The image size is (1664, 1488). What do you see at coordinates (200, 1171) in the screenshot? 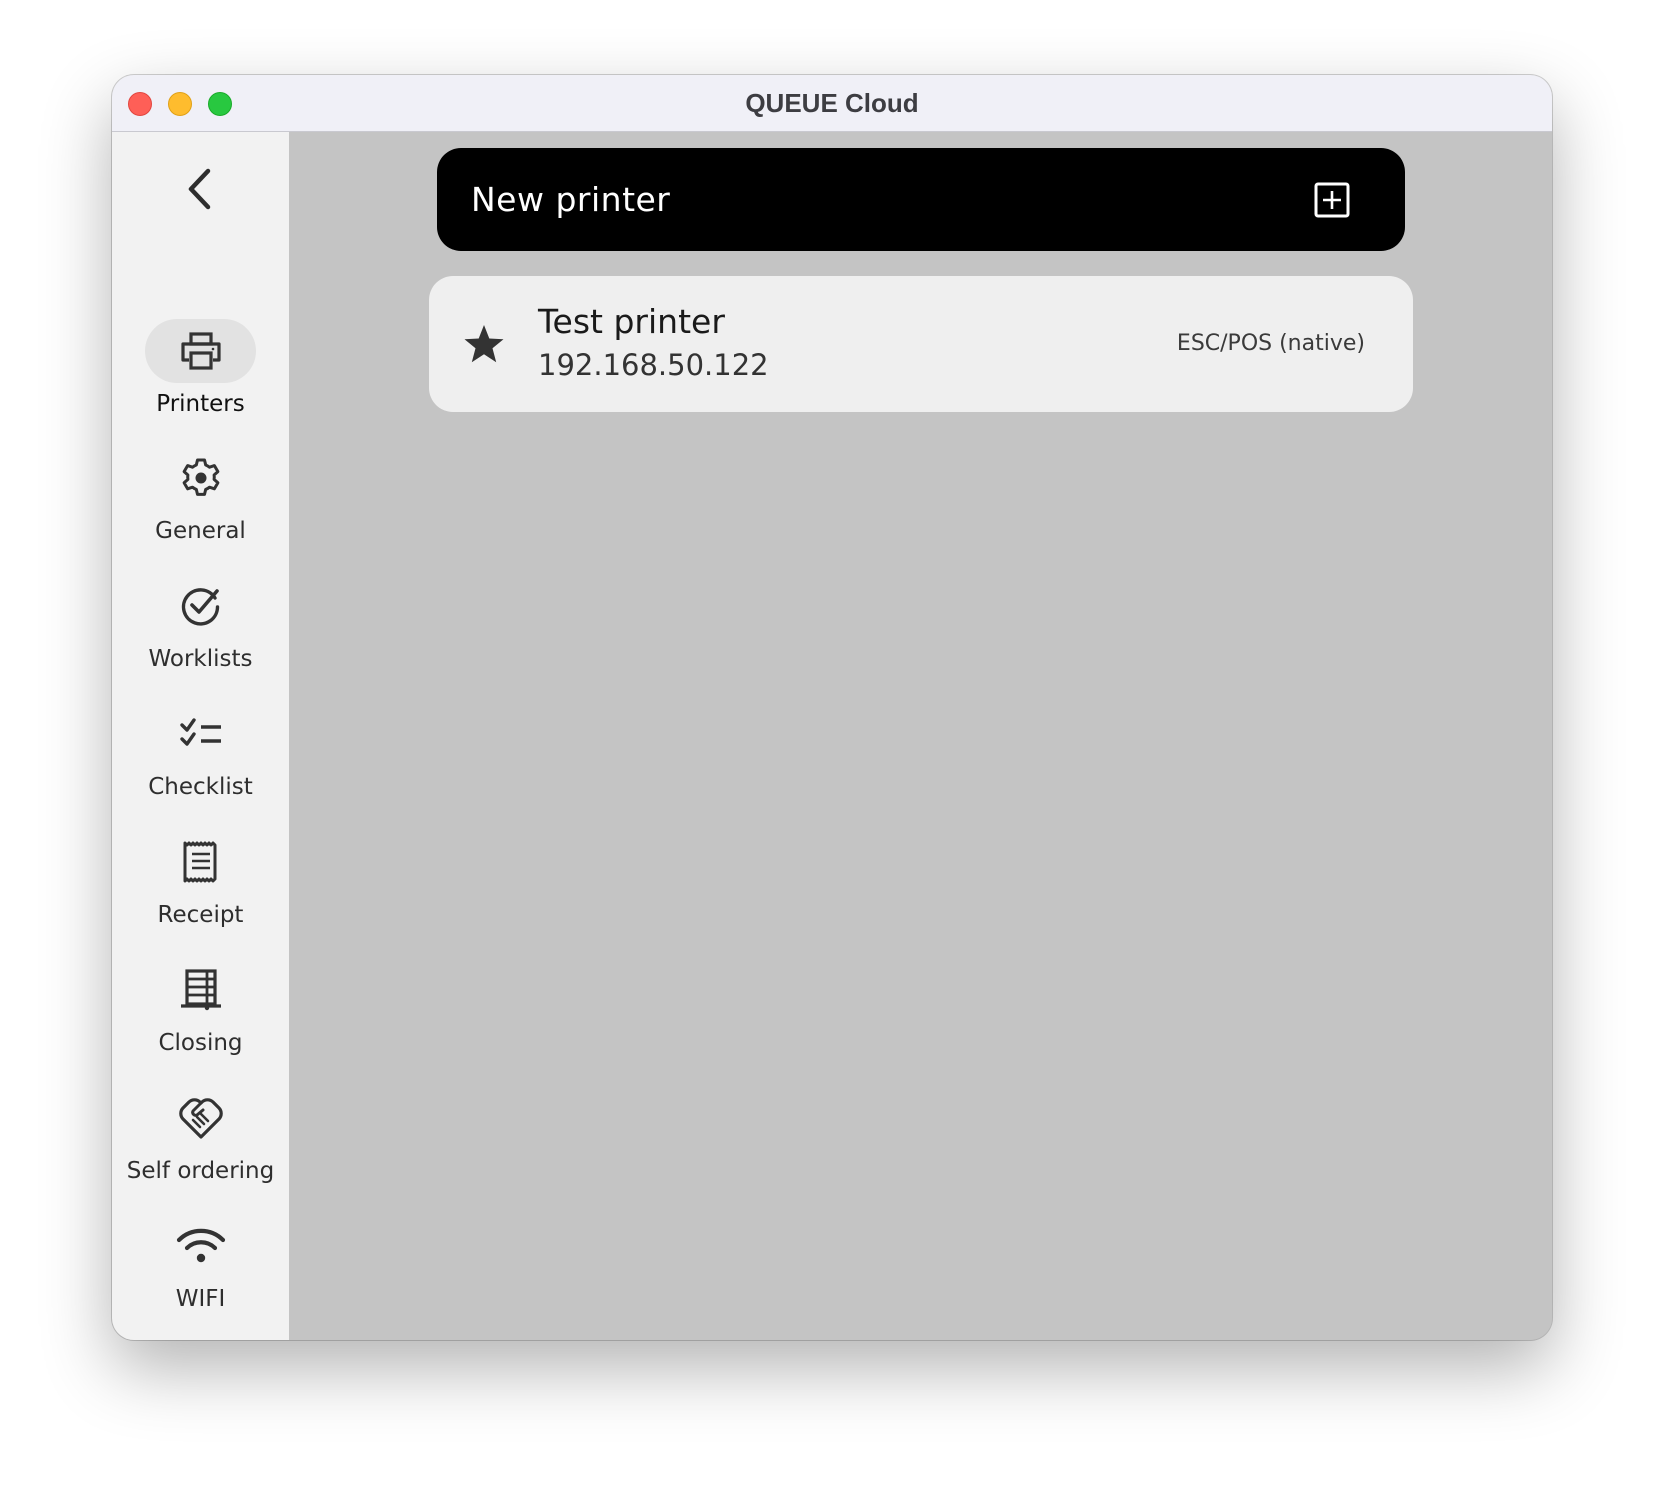
I see `sidebar-item-label: Self ordering` at bounding box center [200, 1171].